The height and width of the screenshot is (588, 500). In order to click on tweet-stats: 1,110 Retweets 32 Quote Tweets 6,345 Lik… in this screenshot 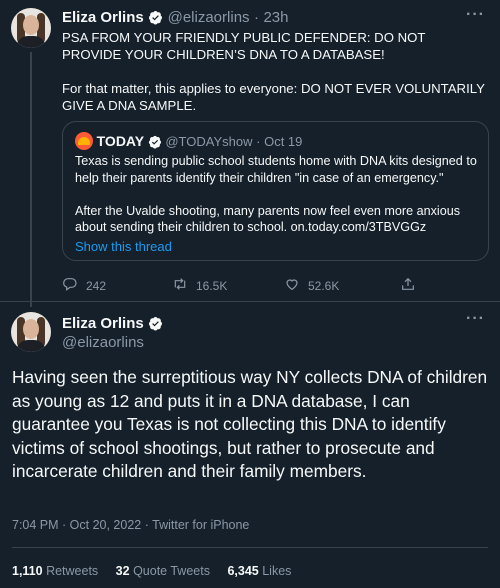, I will do `click(158, 571)`.